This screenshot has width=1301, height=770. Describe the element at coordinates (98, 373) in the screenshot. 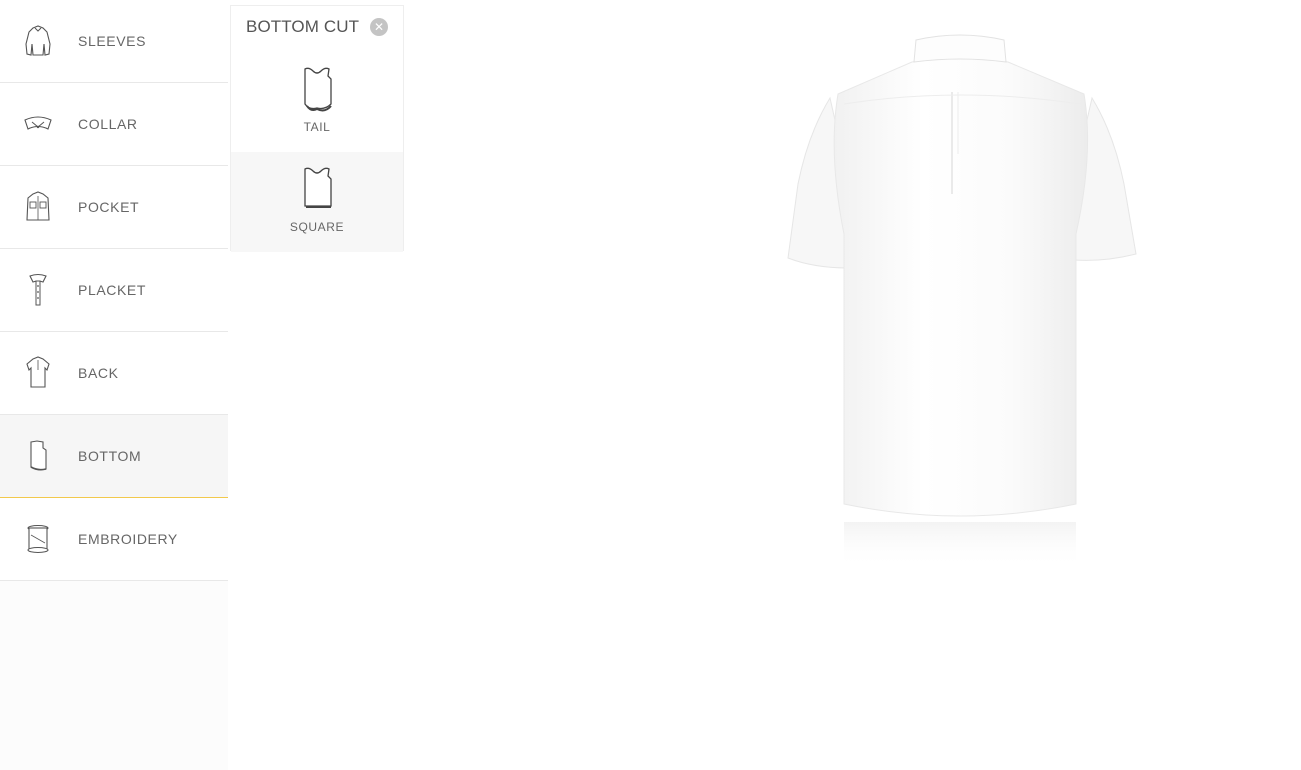

I see `sidebar-item-label: BACK` at that location.